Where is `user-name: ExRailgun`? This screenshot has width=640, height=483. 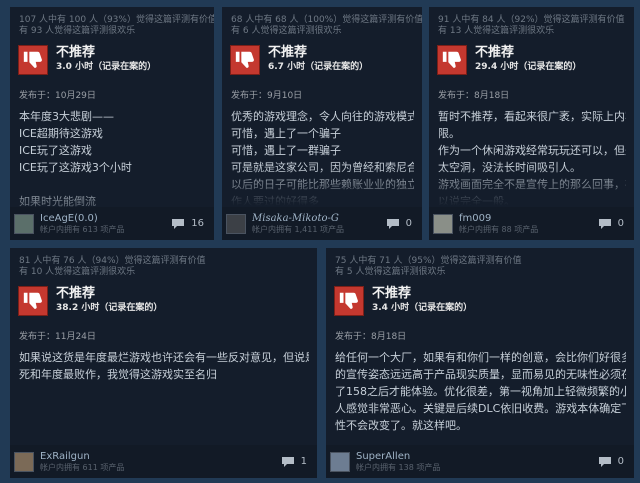
user-name: ExRailgun is located at coordinates (160, 457).